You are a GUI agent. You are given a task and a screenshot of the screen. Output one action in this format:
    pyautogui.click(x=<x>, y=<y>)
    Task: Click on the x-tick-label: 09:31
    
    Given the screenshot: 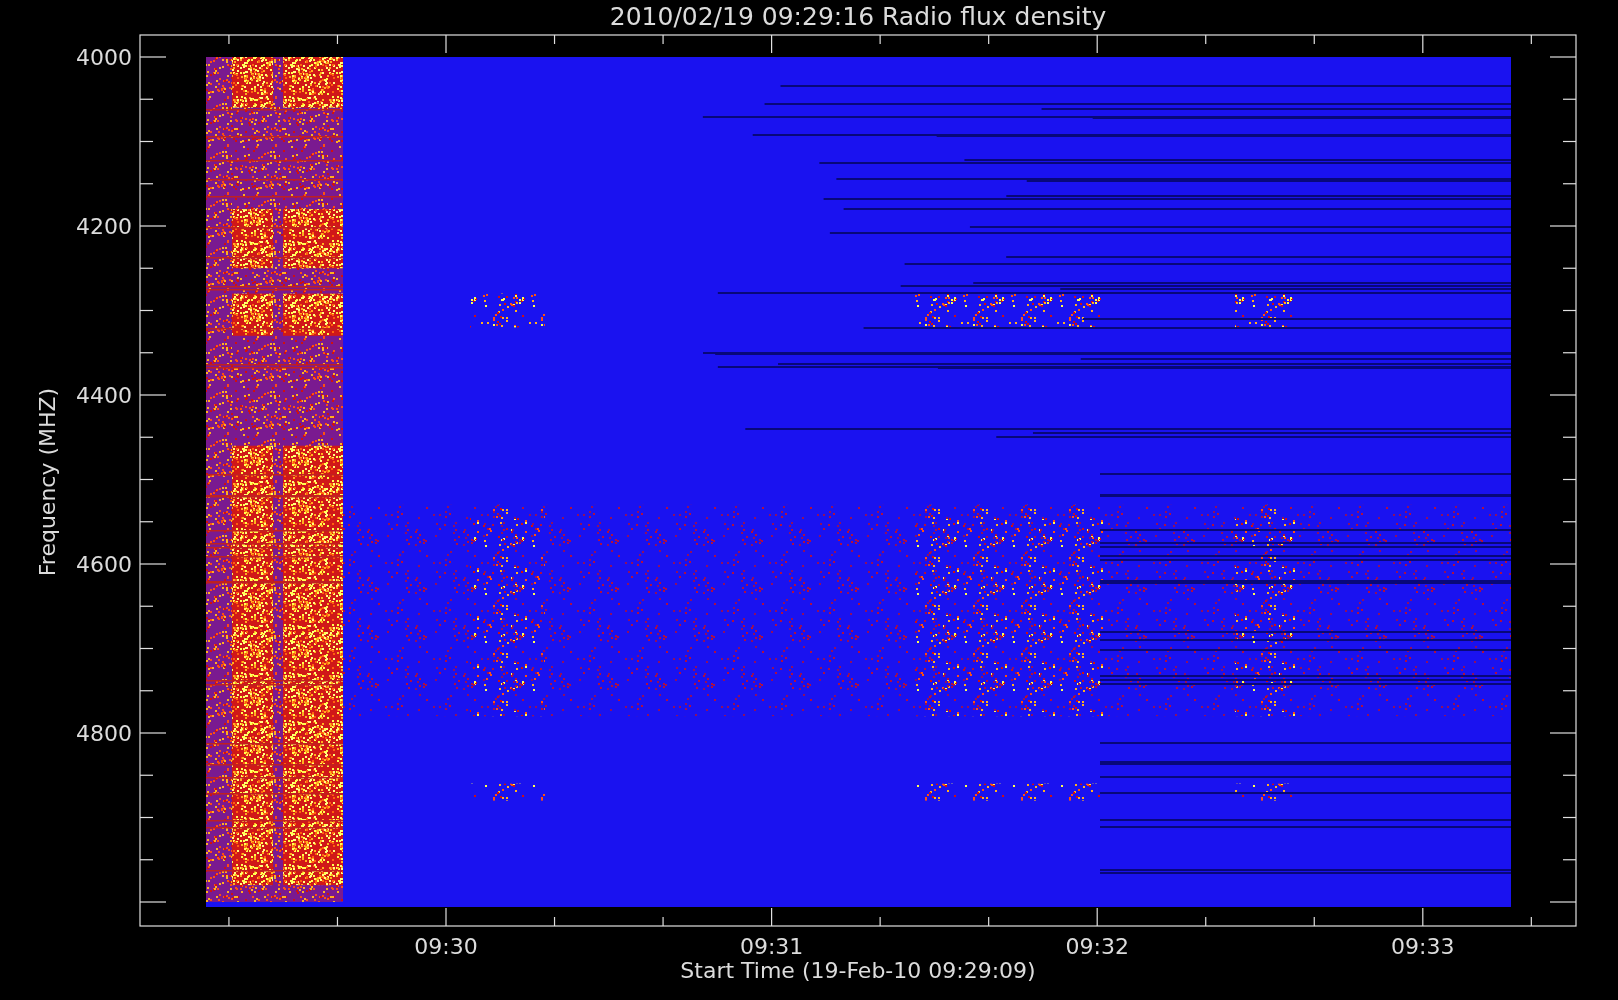 What is the action you would take?
    pyautogui.click(x=771, y=946)
    